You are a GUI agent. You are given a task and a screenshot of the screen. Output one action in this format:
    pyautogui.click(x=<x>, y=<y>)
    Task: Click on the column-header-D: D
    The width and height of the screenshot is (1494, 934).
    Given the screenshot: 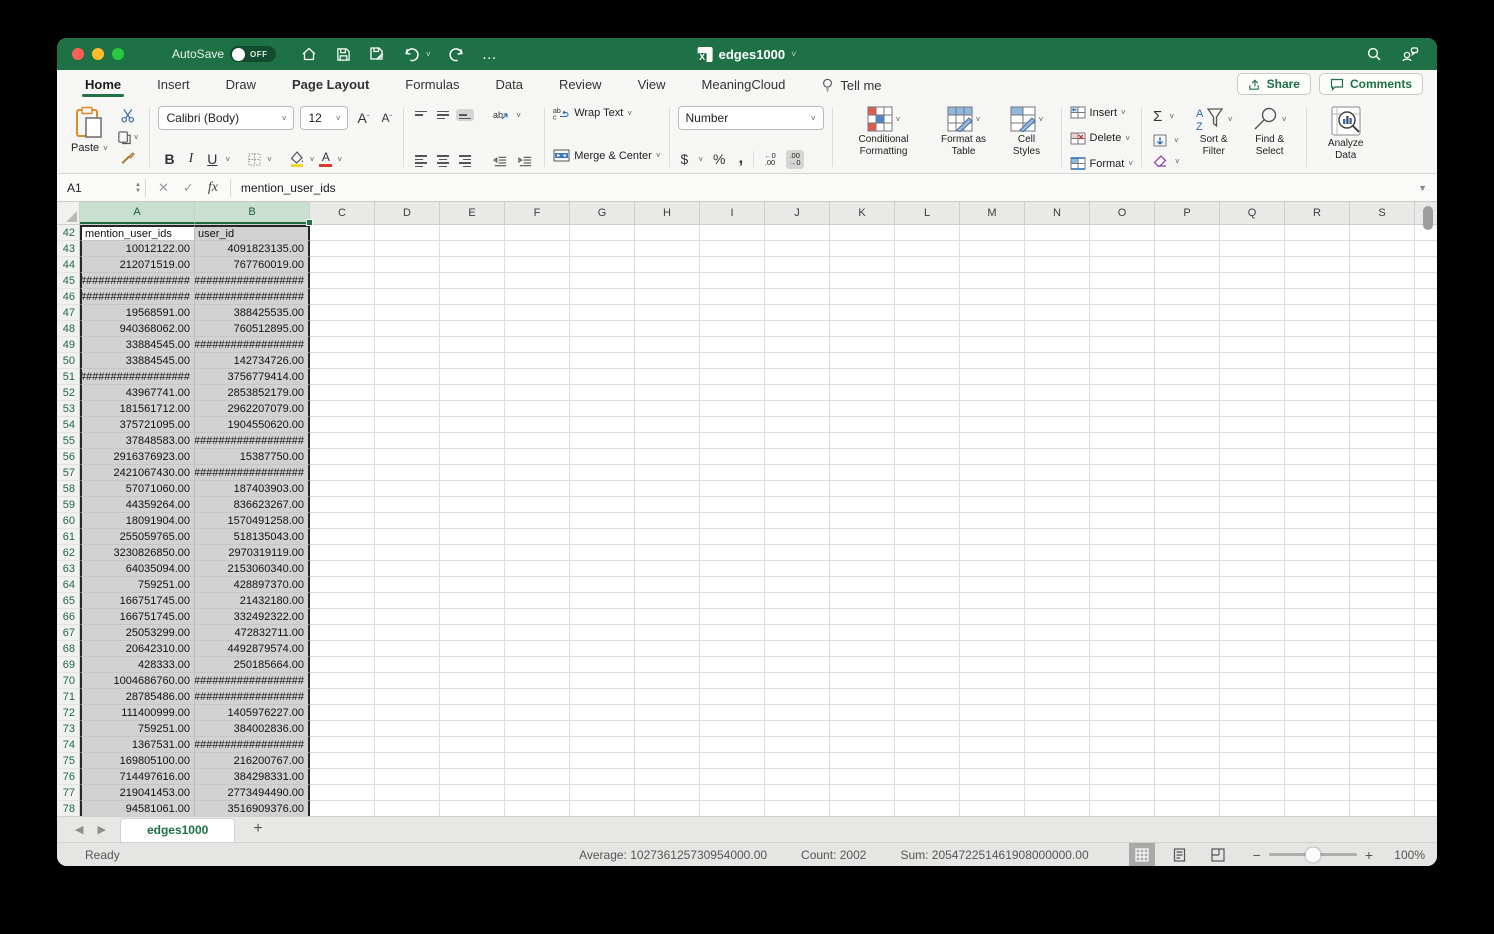 What is the action you would take?
    pyautogui.click(x=407, y=213)
    